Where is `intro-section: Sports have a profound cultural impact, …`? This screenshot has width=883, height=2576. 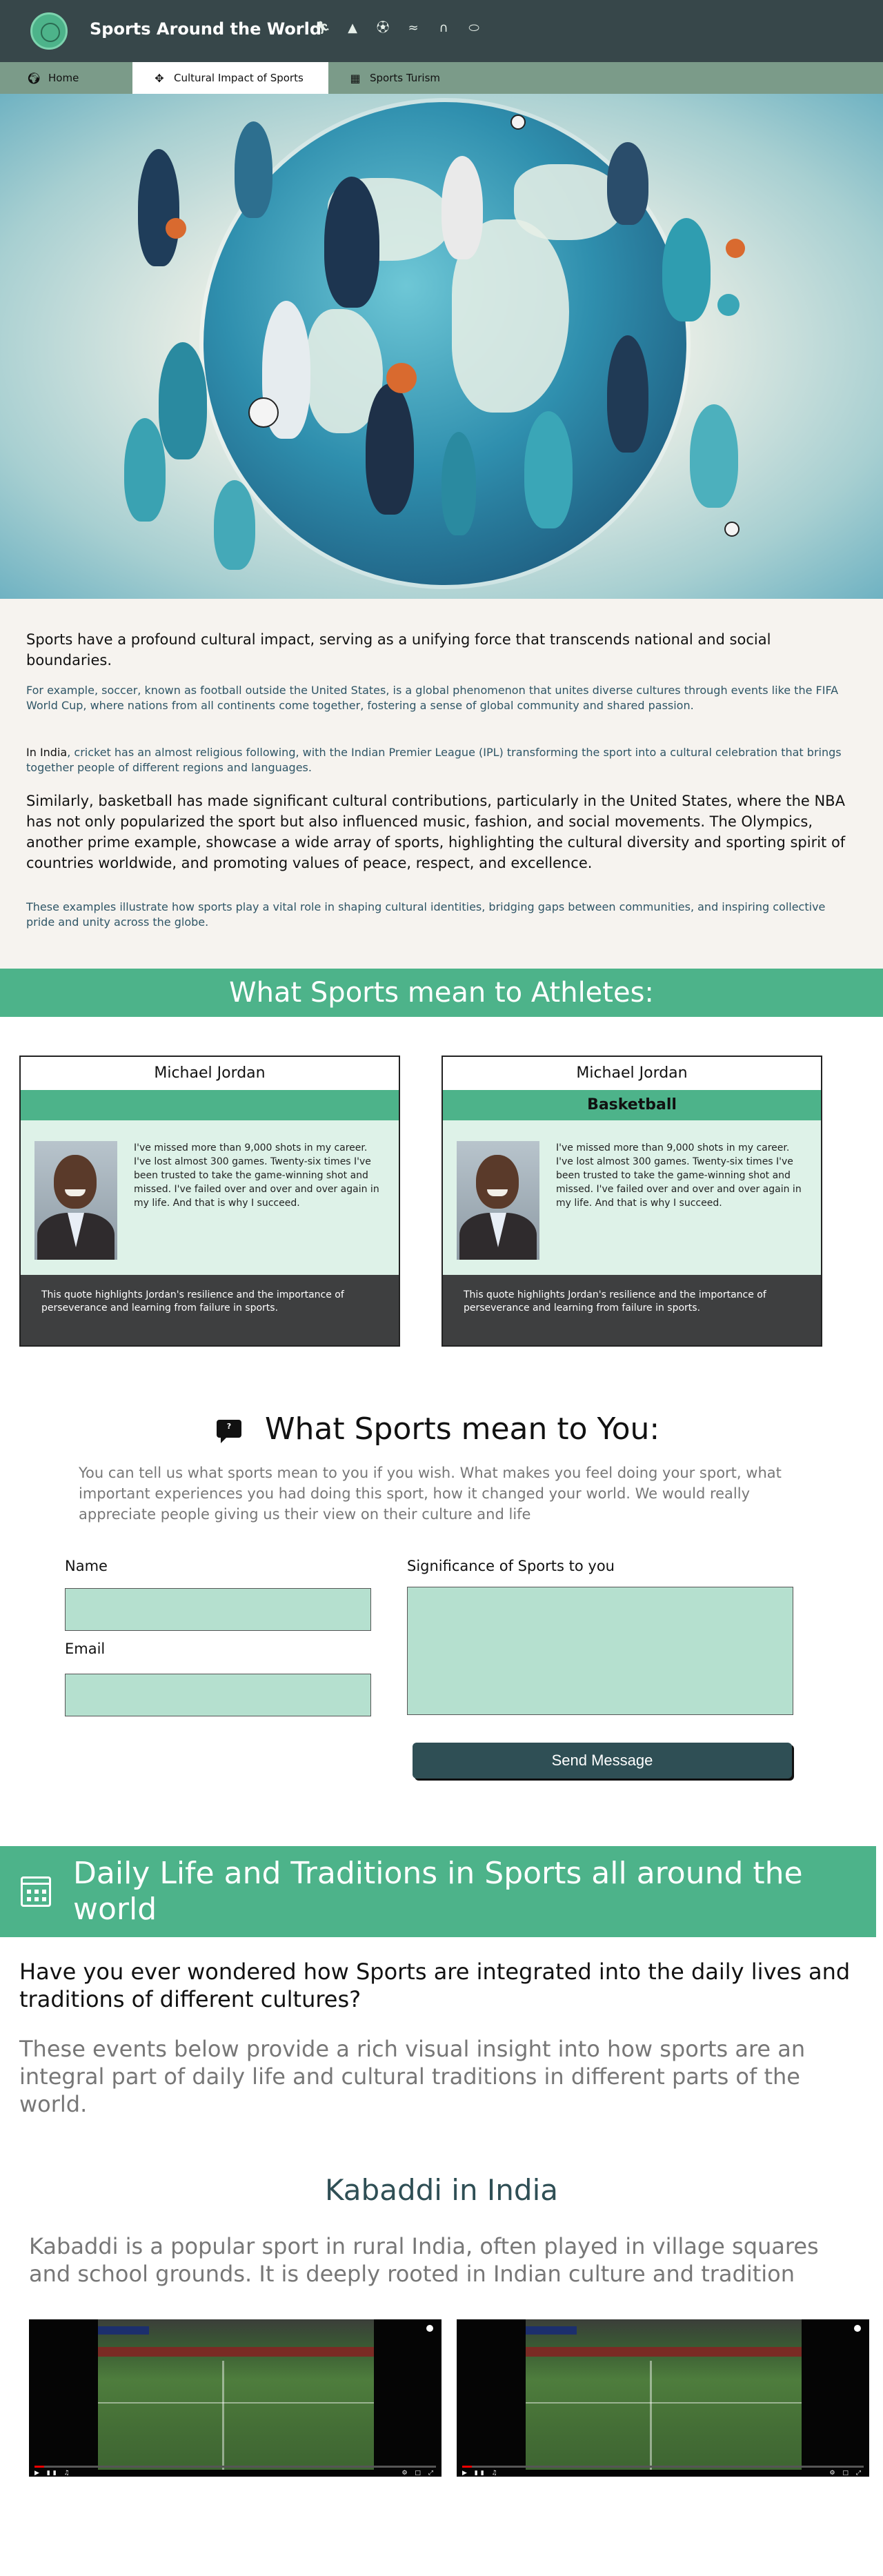
intro-section: Sports have a profound cultural impact, … is located at coordinates (441, 784).